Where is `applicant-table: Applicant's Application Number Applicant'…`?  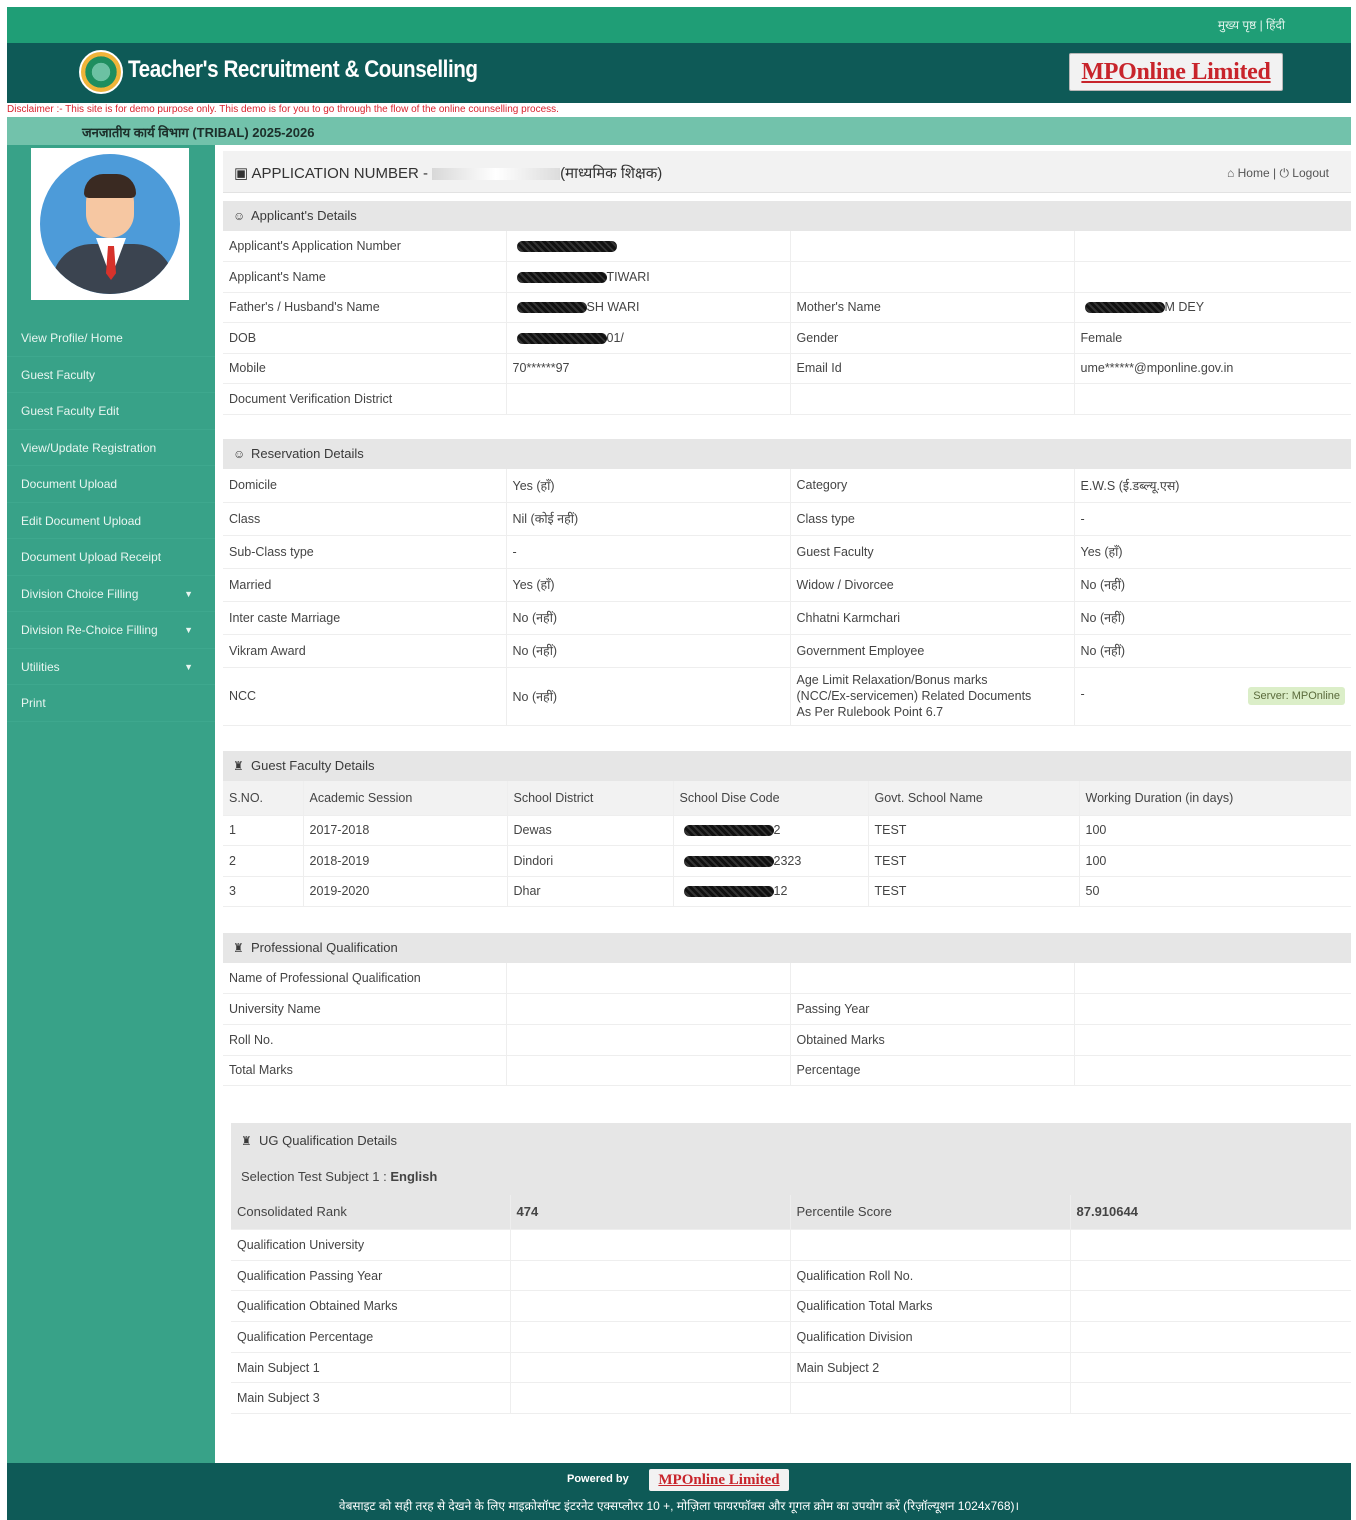 applicant-table: Applicant's Application Number Applicant'… is located at coordinates (787, 323).